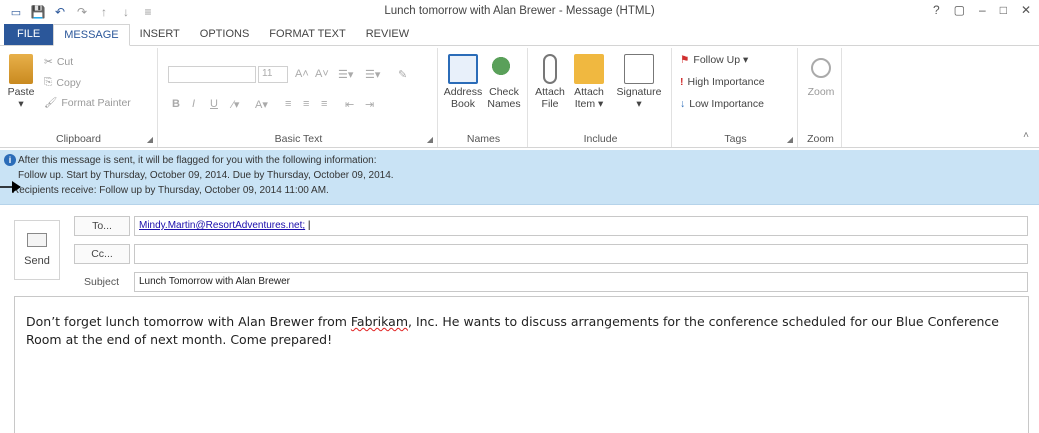 Image resolution: width=1039 pixels, height=433 pixels. Describe the element at coordinates (463, 69) in the screenshot. I see `address-book-icon` at that location.